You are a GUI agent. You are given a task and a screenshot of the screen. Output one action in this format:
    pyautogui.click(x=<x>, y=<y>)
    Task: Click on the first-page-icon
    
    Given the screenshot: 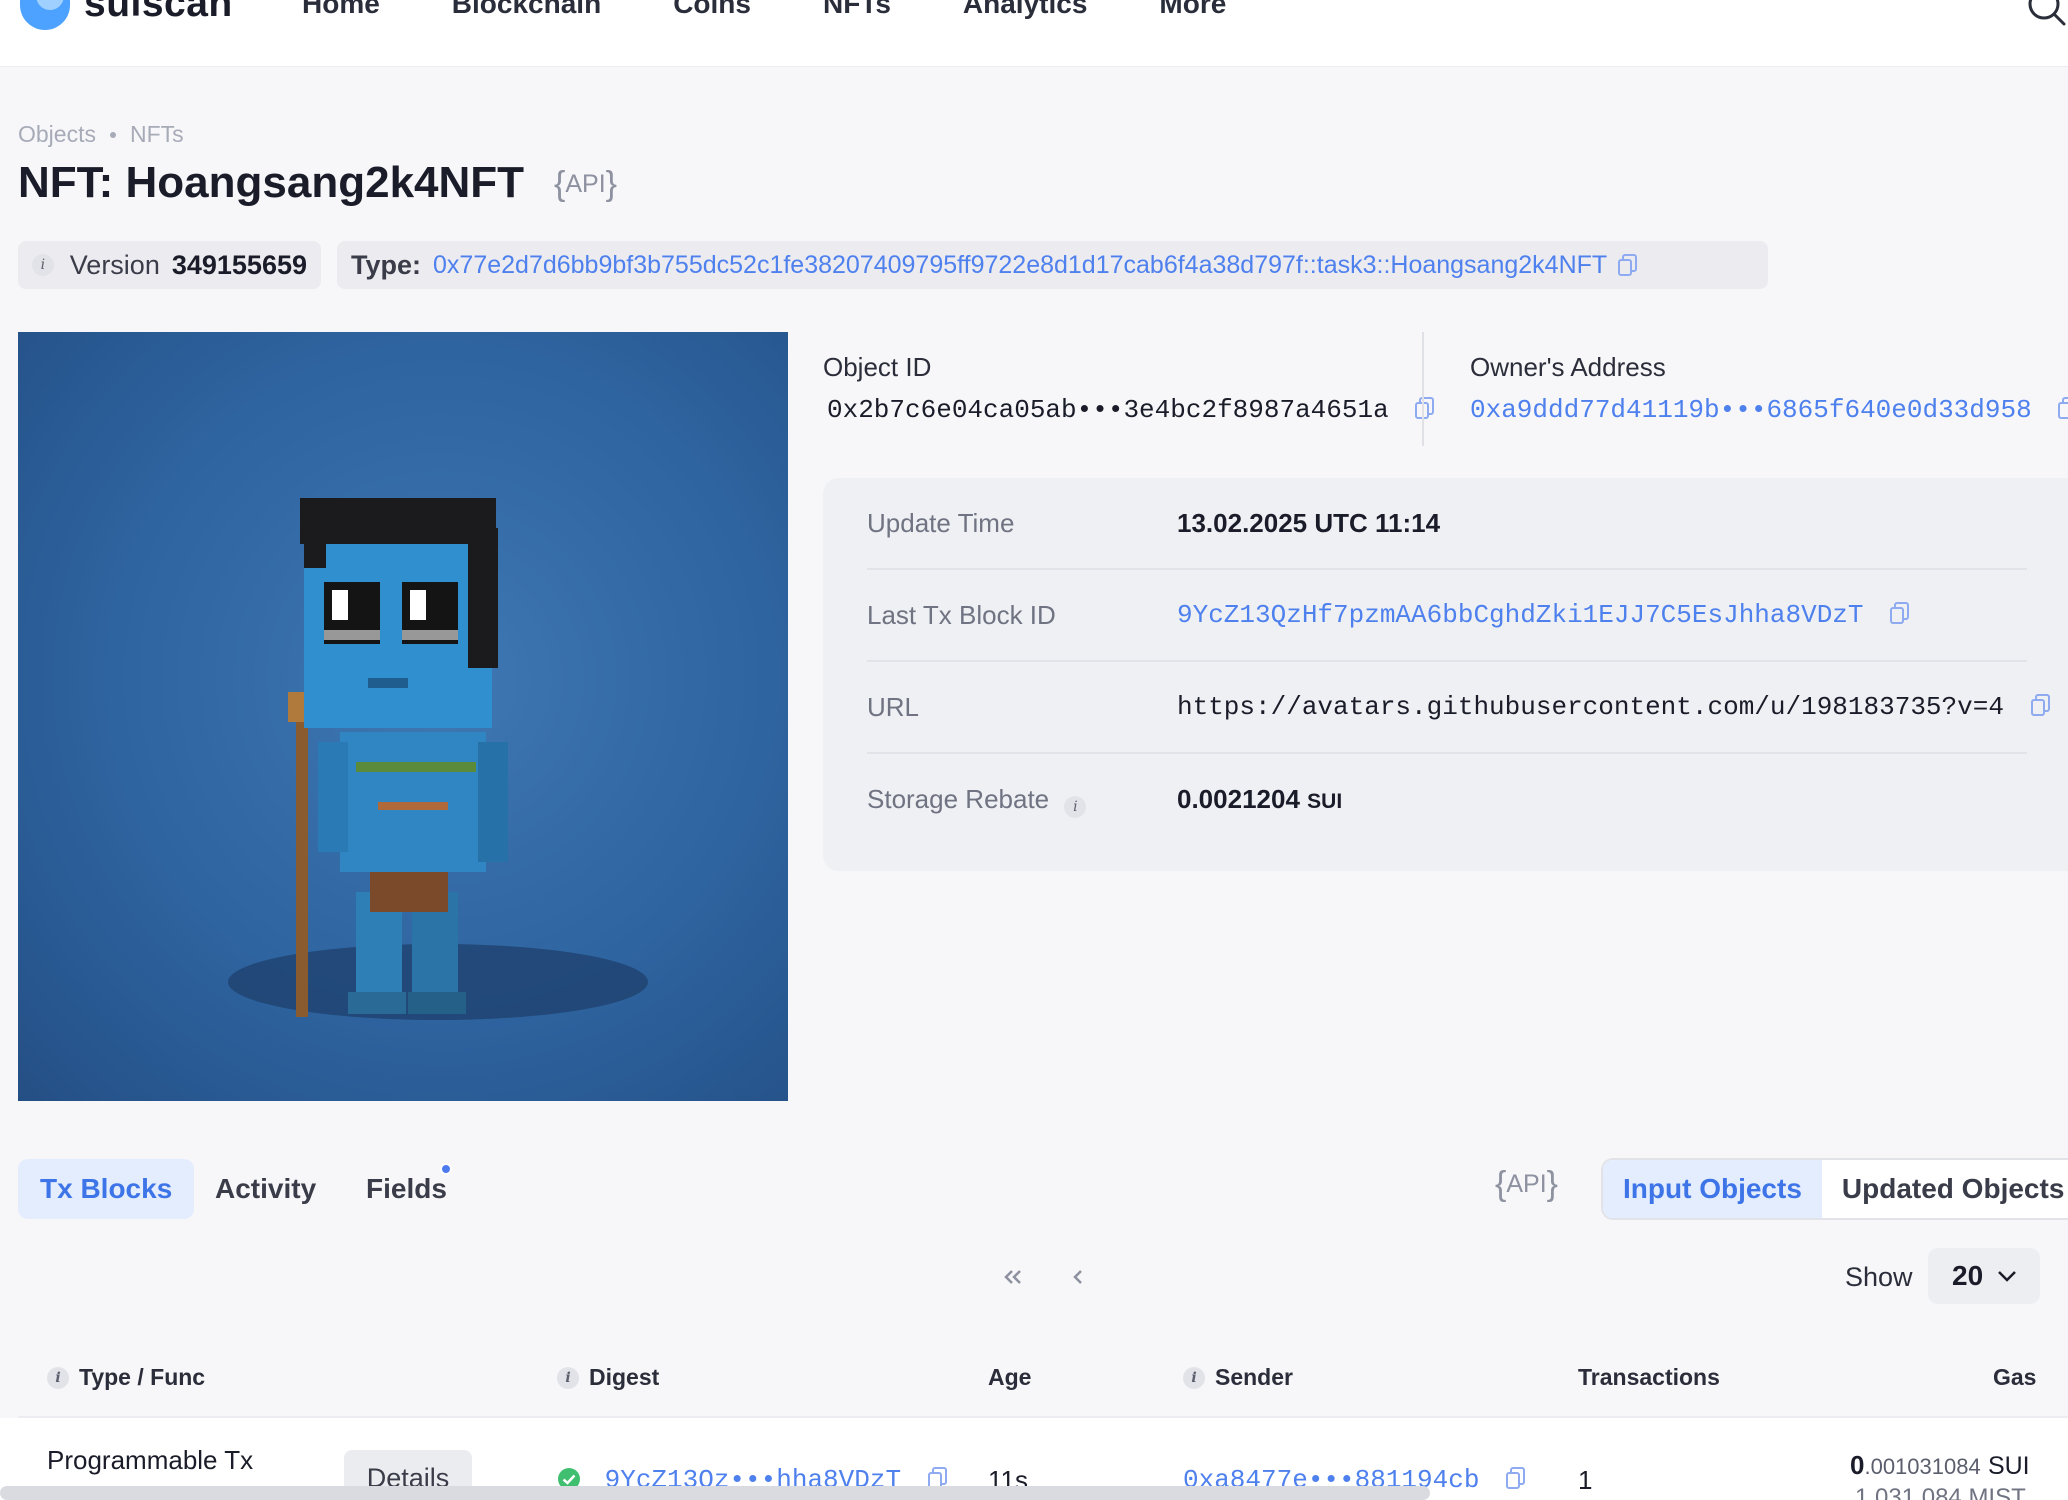 What is the action you would take?
    pyautogui.click(x=1013, y=1277)
    